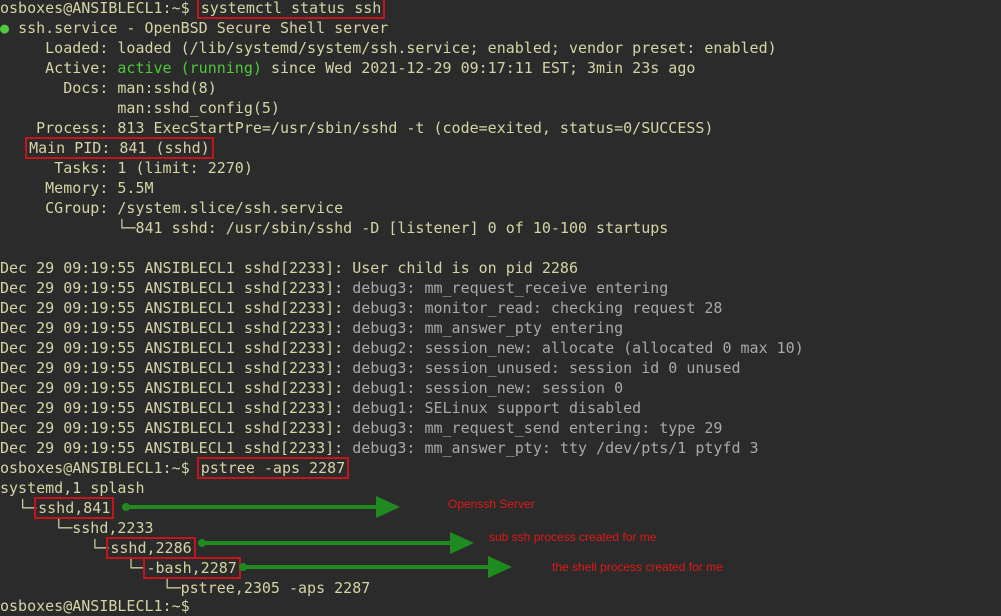 The width and height of the screenshot is (1001, 616). I want to click on active-state: active (running), so click(189, 68).